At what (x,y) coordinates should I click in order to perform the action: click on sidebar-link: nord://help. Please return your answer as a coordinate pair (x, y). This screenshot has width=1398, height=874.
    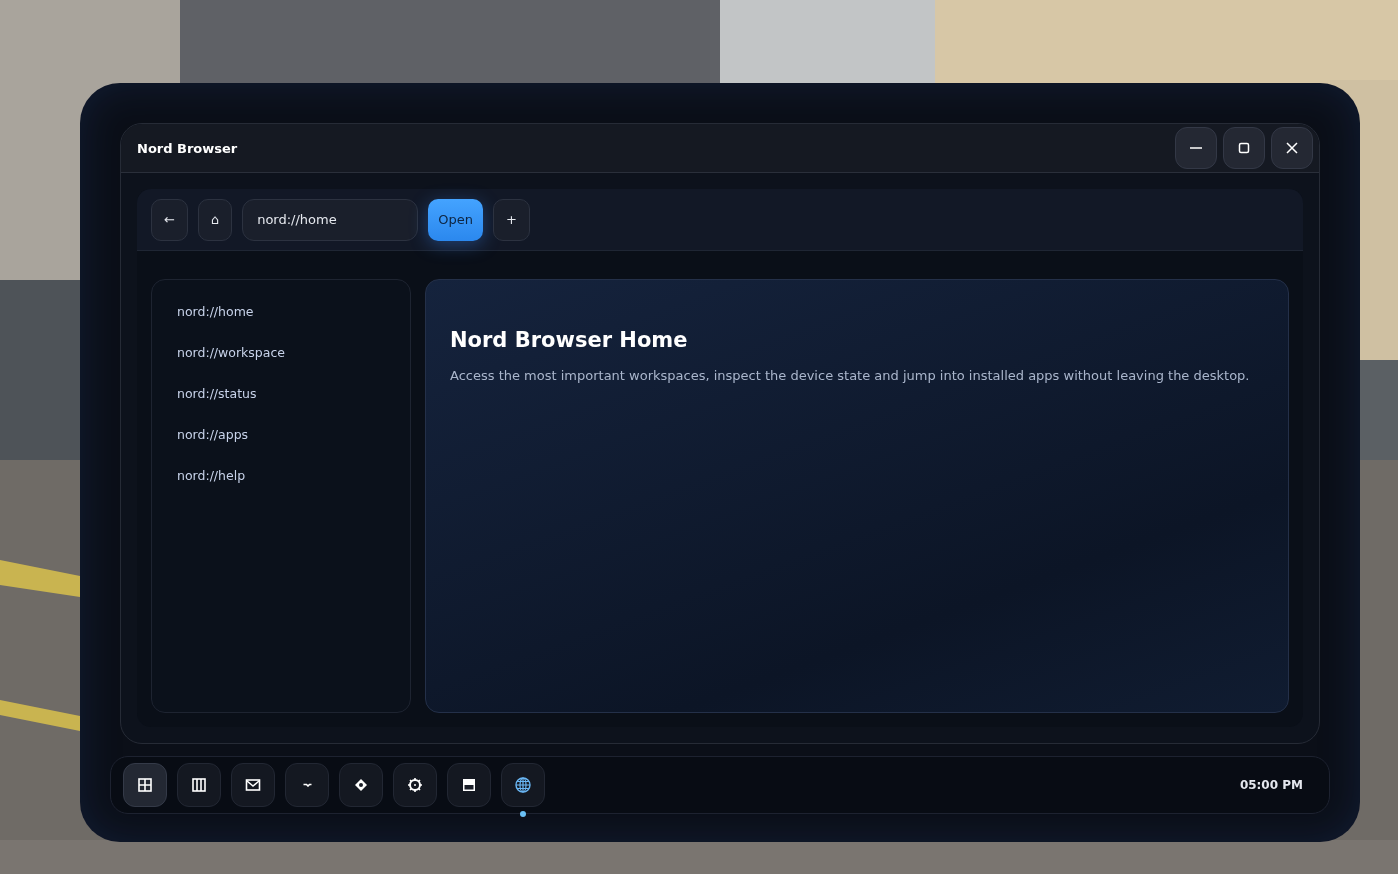
    Looking at the image, I should click on (281, 486).